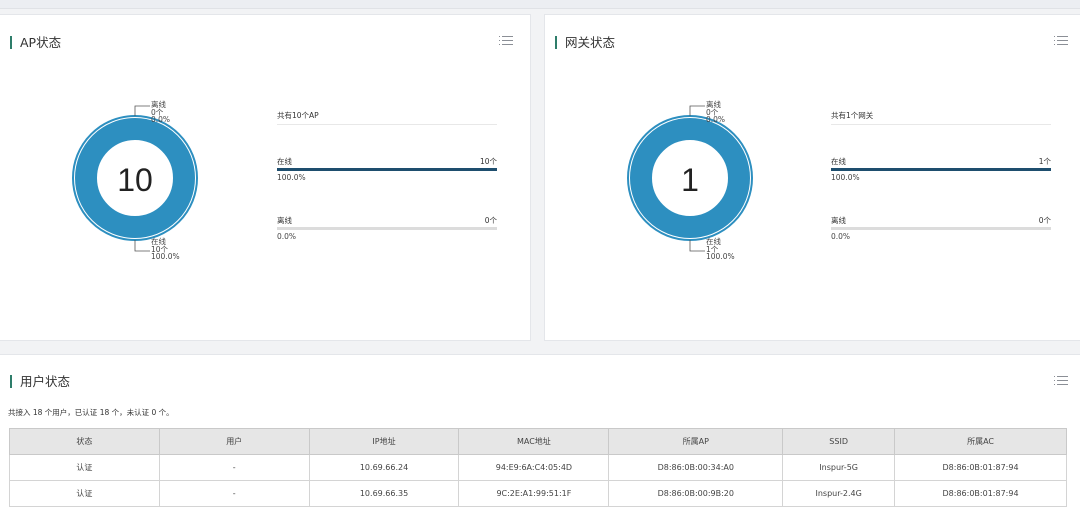  I want to click on user-panel-title: 用户状态, so click(40, 381).